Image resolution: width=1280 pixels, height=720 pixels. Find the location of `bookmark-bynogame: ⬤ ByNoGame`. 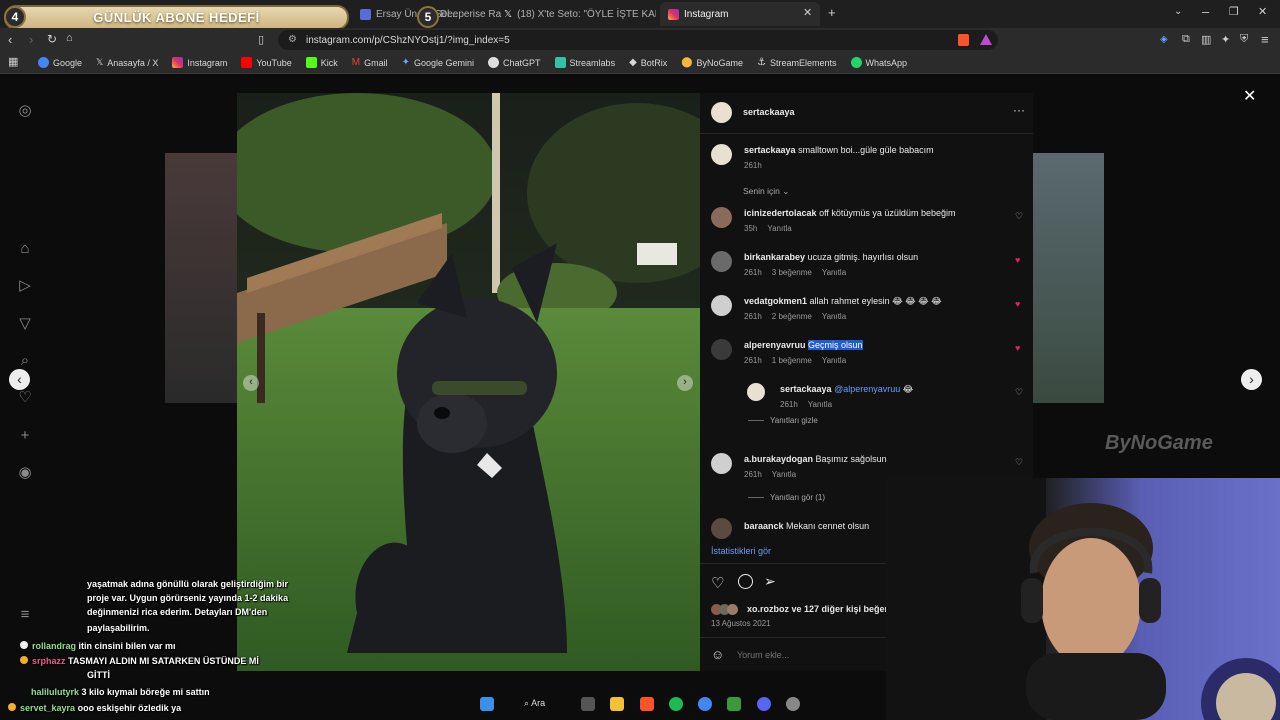

bookmark-bynogame: ⬤ ByNoGame is located at coordinates (712, 62).